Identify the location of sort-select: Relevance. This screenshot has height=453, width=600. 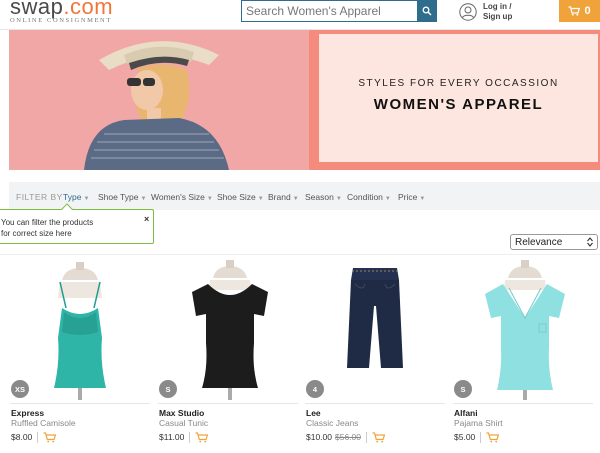
(554, 242).